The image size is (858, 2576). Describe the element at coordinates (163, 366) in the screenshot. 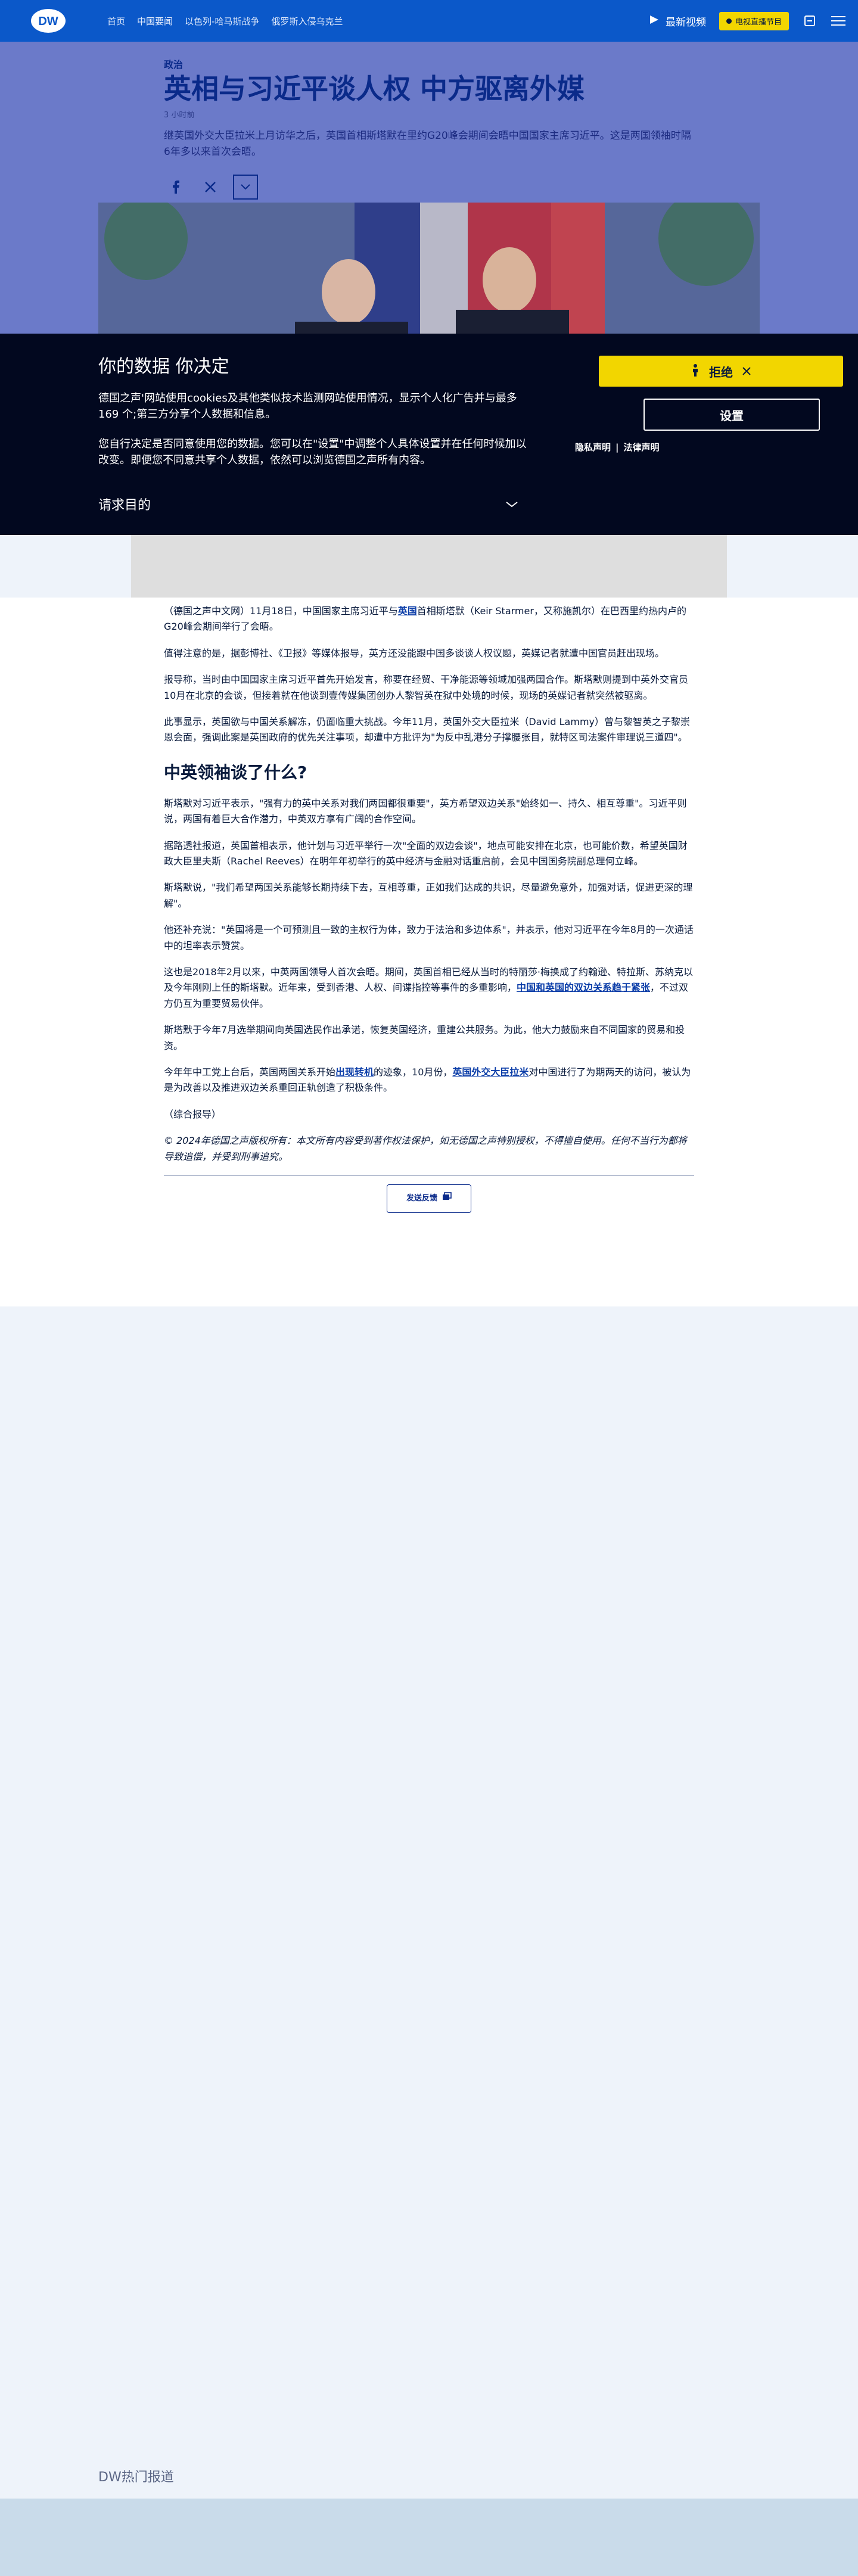

I see `consent-title: 你的数据 你决定` at that location.